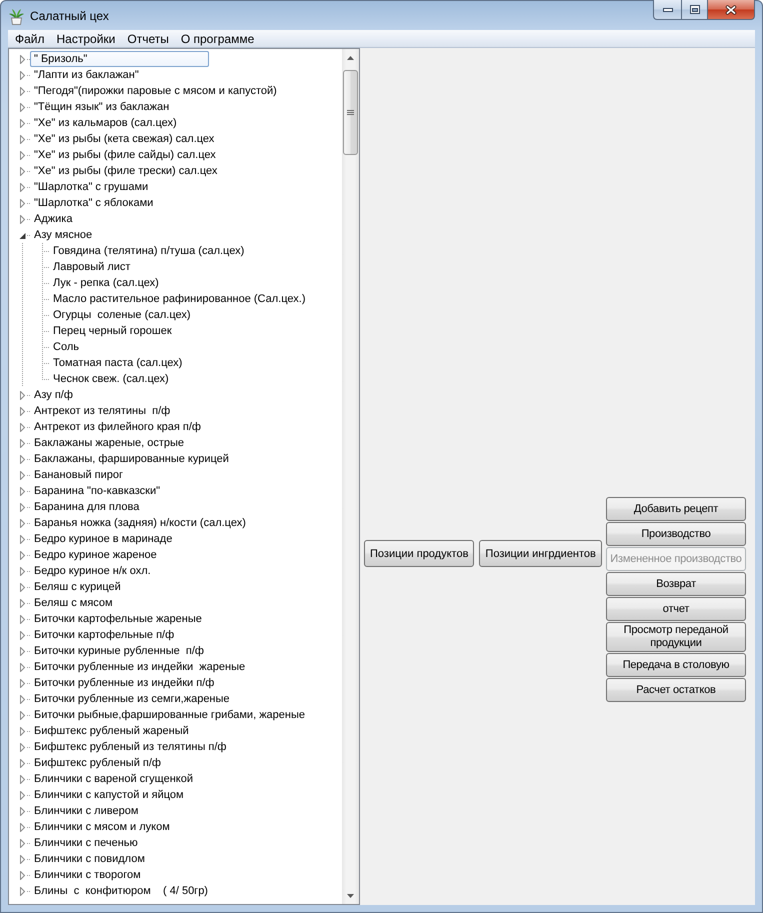 Image resolution: width=763 pixels, height=913 pixels. What do you see at coordinates (117, 363) in the screenshot?
I see `tree-item: Томатная паста (сал.цех)` at bounding box center [117, 363].